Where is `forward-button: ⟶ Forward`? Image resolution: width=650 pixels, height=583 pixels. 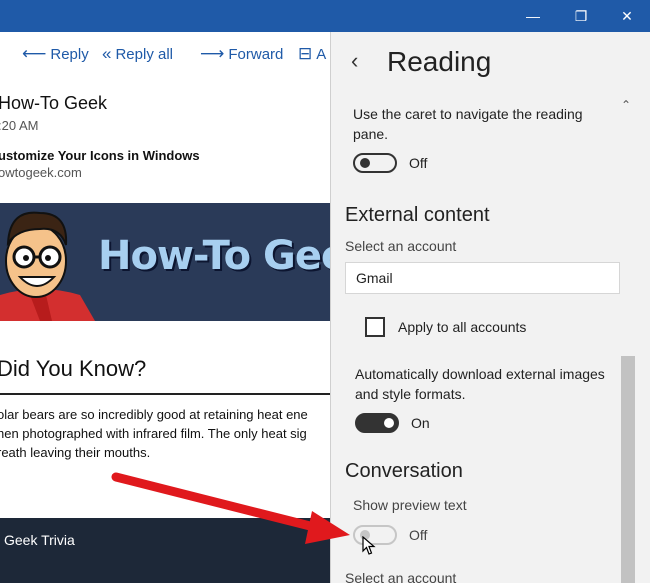
forward-button: ⟶ Forward is located at coordinates (241, 54).